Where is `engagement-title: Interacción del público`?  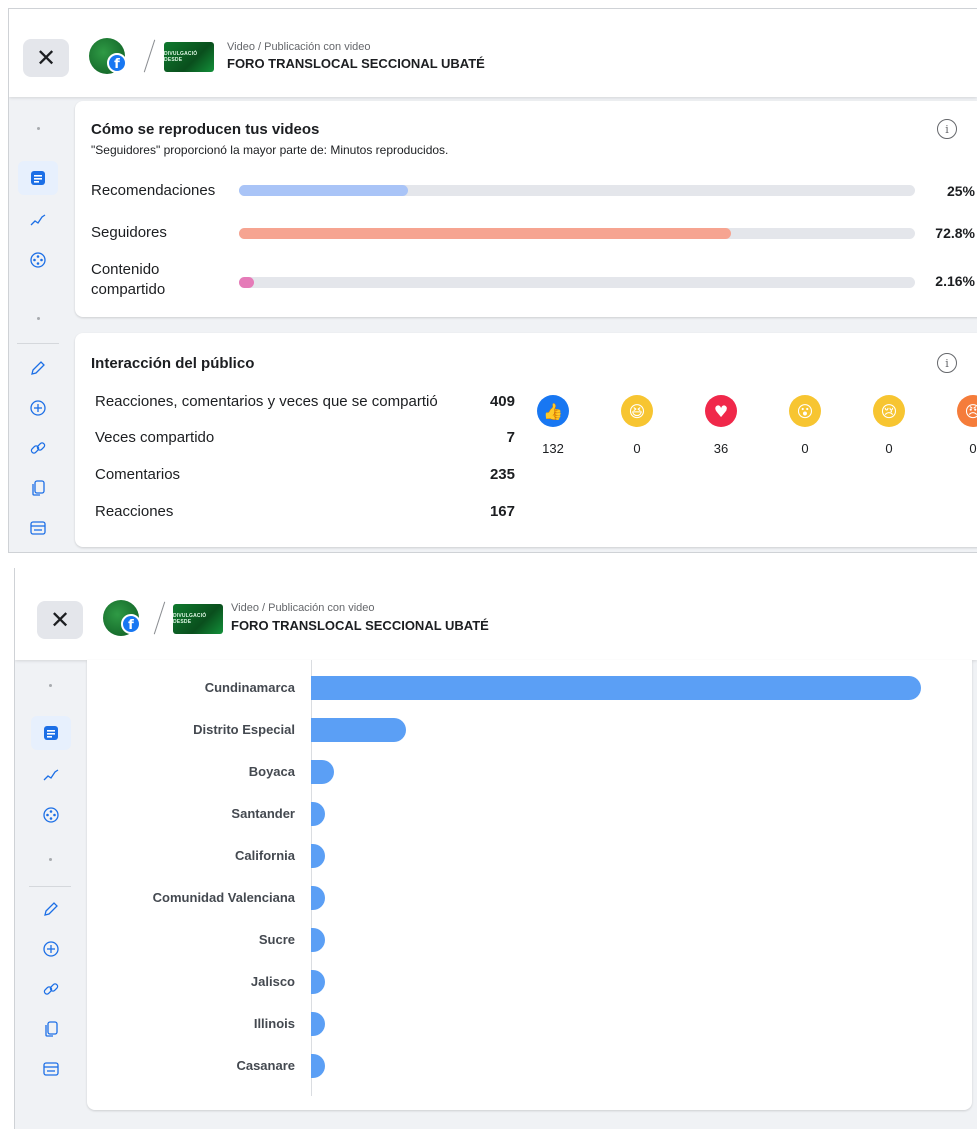
engagement-title: Interacción del público is located at coordinates (173, 363).